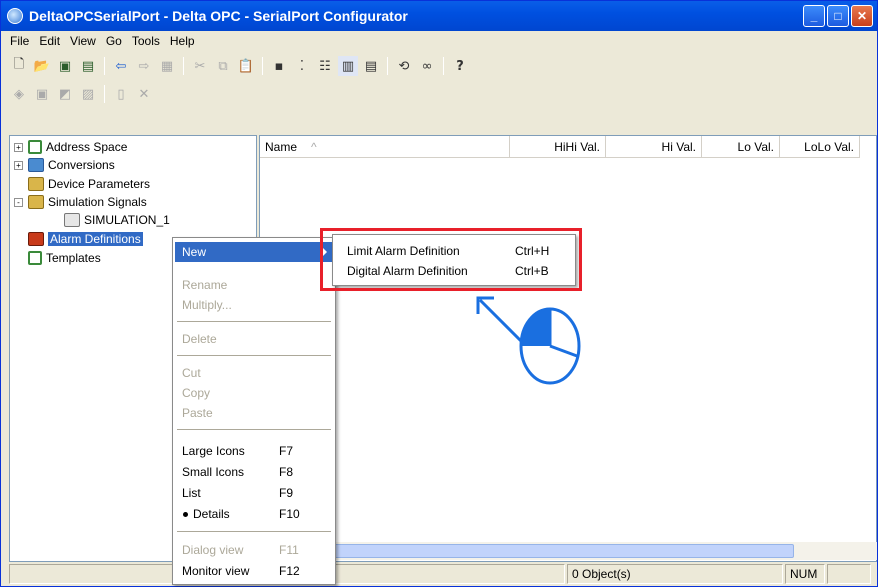 This screenshot has height=587, width=878. I want to click on column-header-hihi: HiHi Val., so click(558, 147).